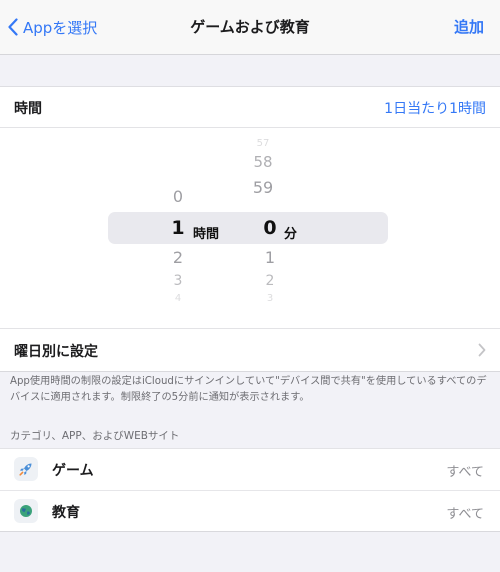 The height and width of the screenshot is (572, 500). I want to click on list-item-label: 教育, so click(66, 513).